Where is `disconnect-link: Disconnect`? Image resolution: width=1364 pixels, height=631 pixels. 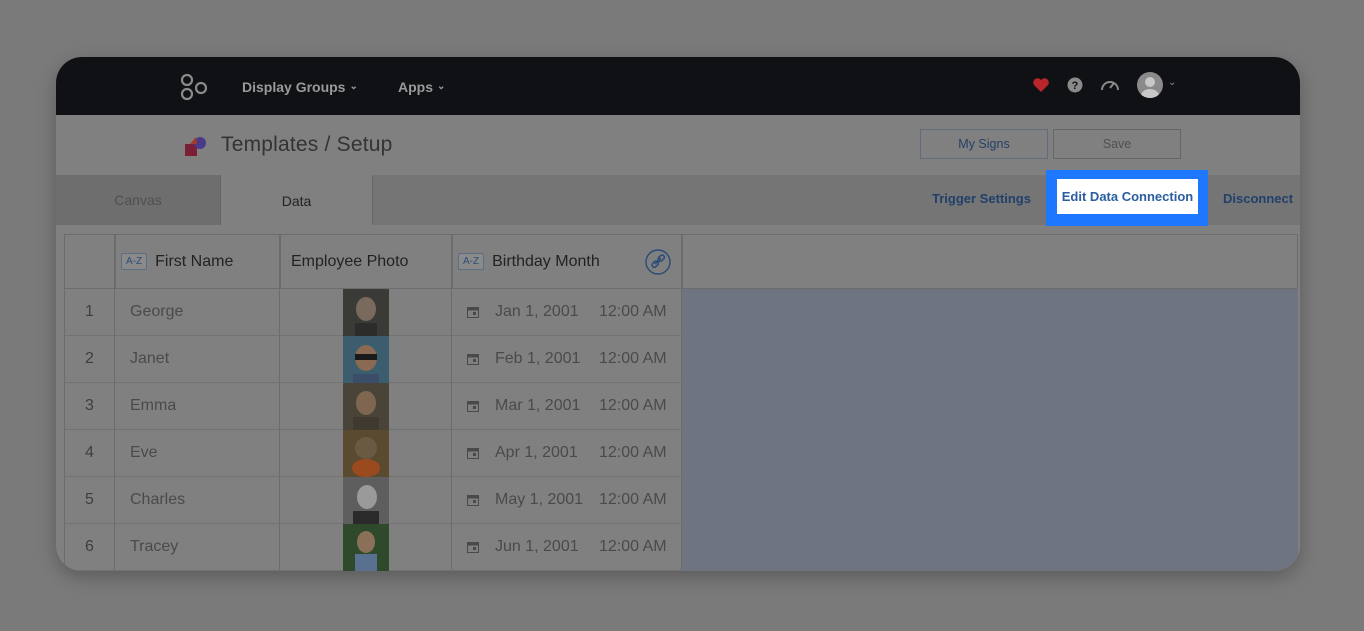 disconnect-link: Disconnect is located at coordinates (1258, 198).